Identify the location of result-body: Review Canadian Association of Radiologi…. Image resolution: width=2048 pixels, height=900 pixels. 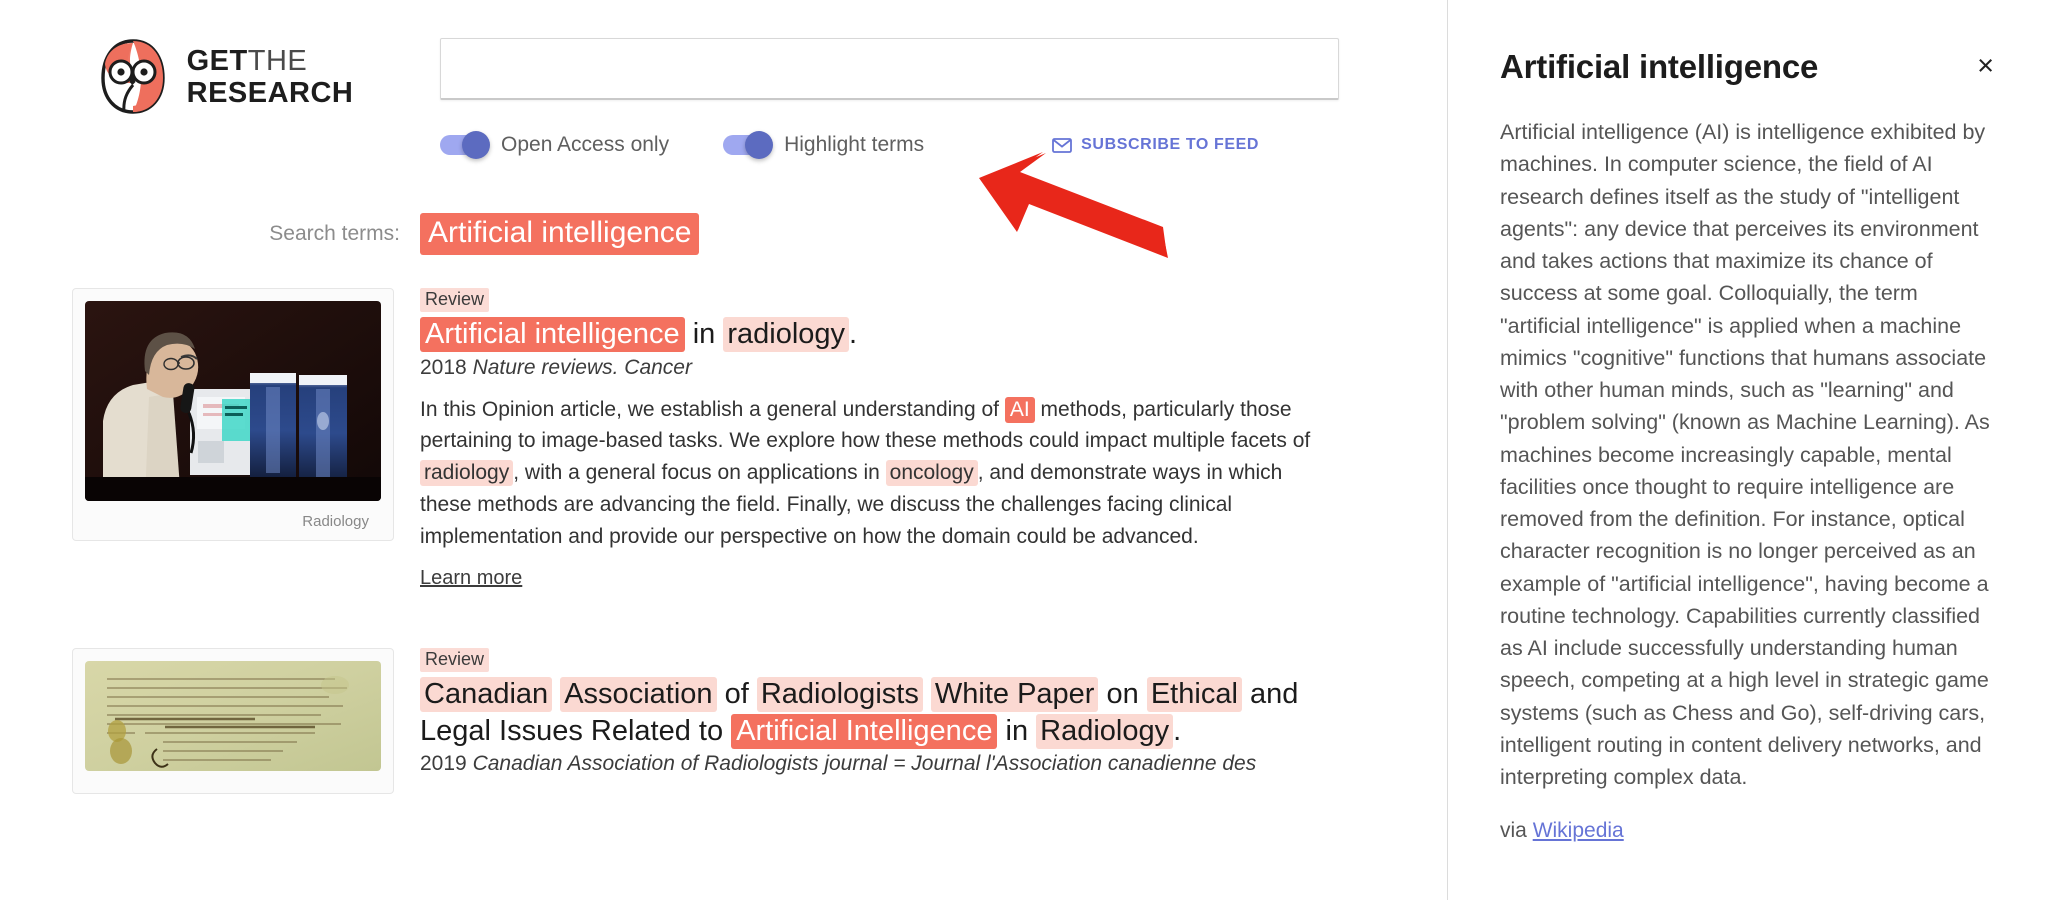
(933, 719).